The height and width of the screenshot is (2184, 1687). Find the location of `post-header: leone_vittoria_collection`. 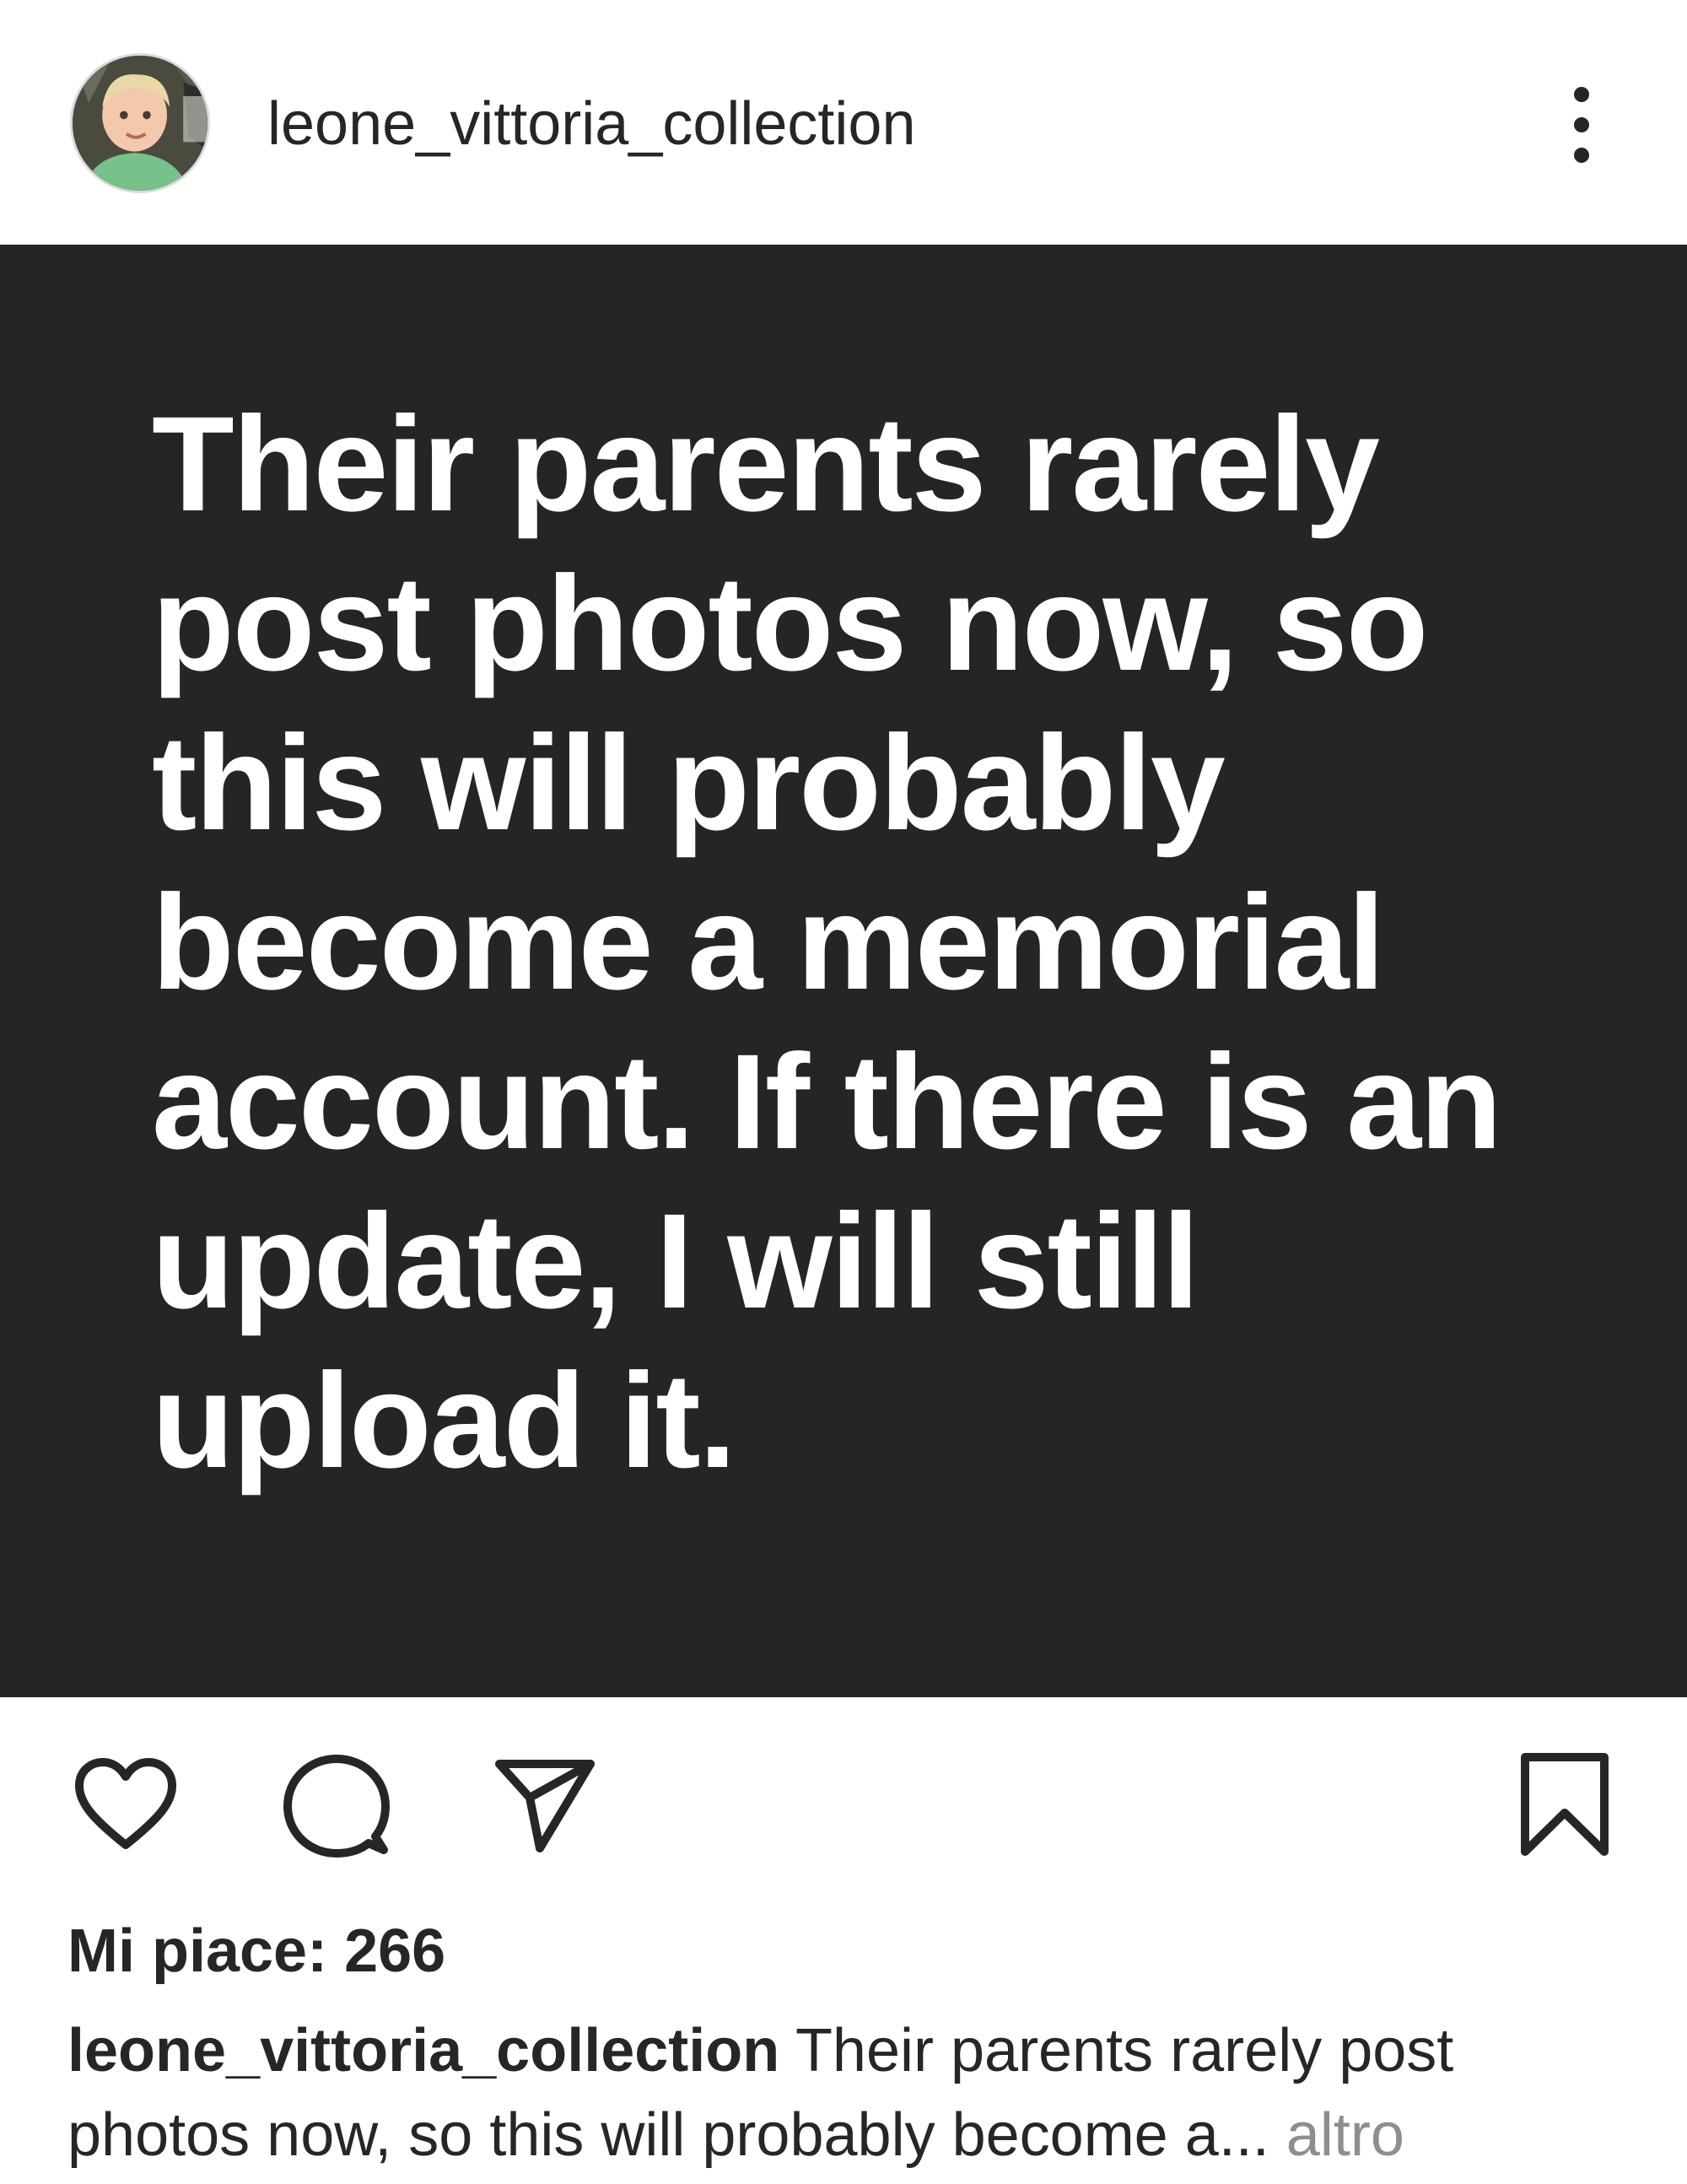

post-header: leone_vittoria_collection is located at coordinates (843, 123).